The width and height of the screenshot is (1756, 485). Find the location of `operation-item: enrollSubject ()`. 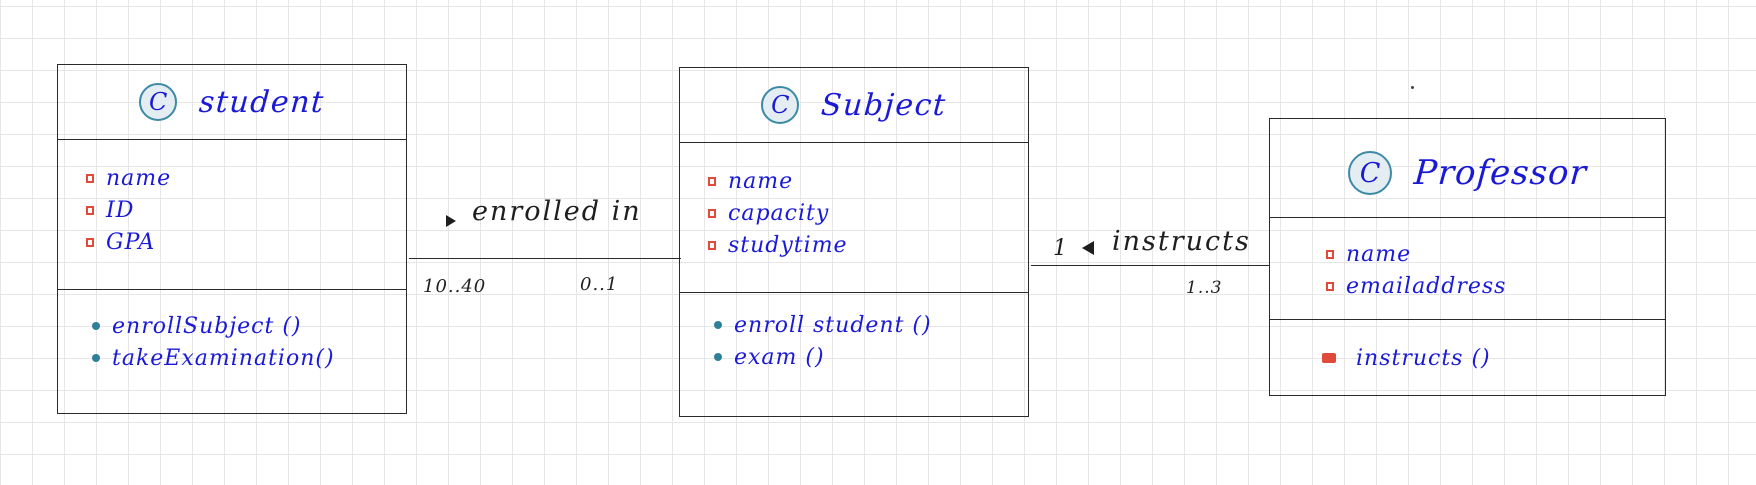

operation-item: enrollSubject () is located at coordinates (249, 326).